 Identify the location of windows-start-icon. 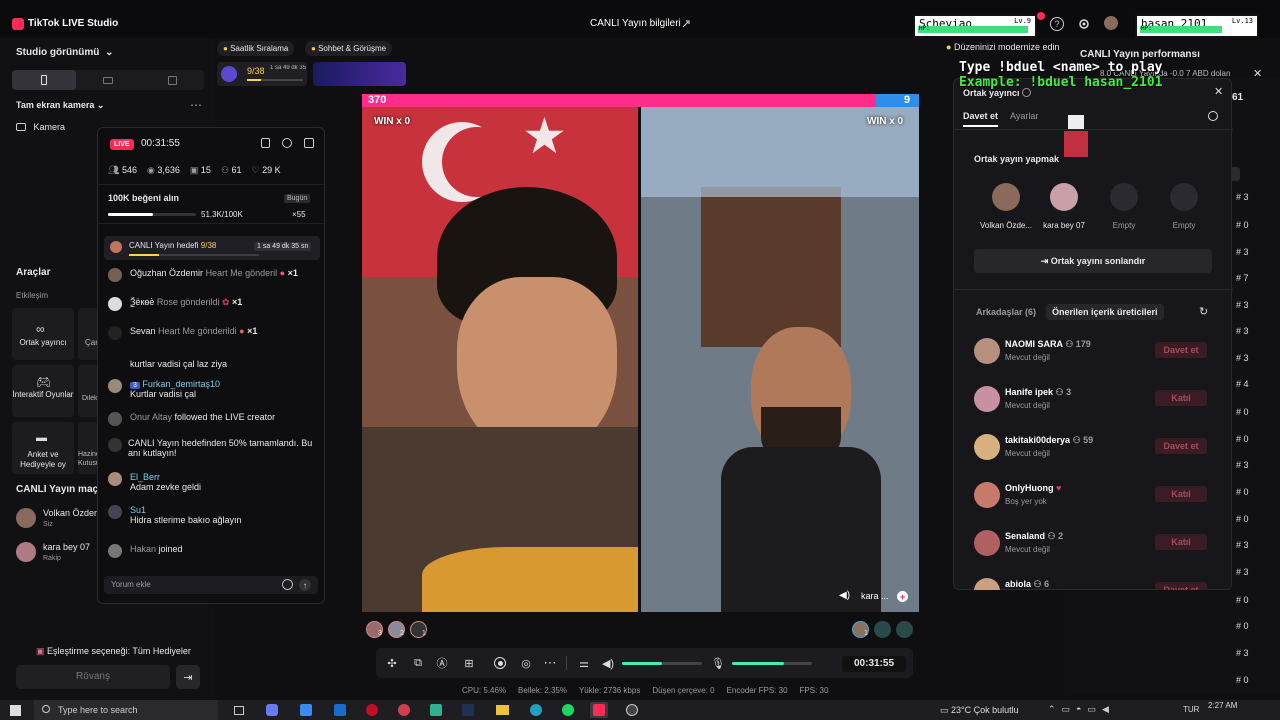
(15, 710).